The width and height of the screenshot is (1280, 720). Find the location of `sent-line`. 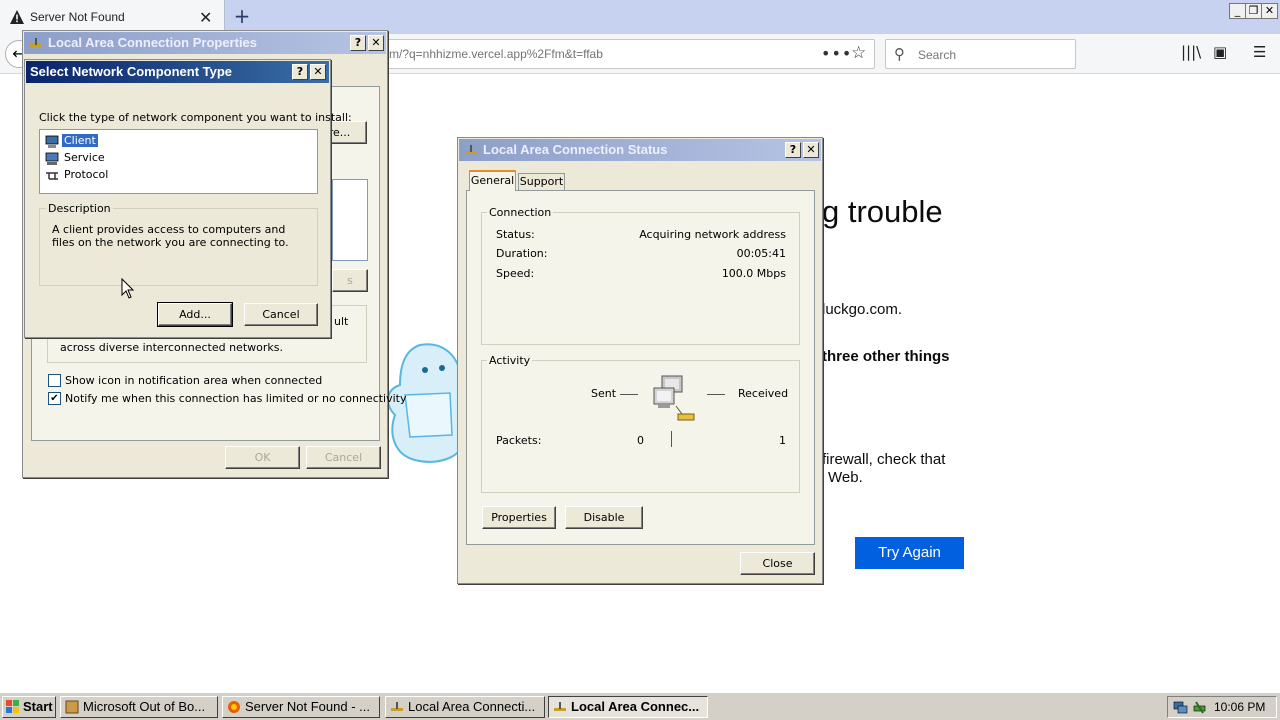

sent-line is located at coordinates (629, 394).